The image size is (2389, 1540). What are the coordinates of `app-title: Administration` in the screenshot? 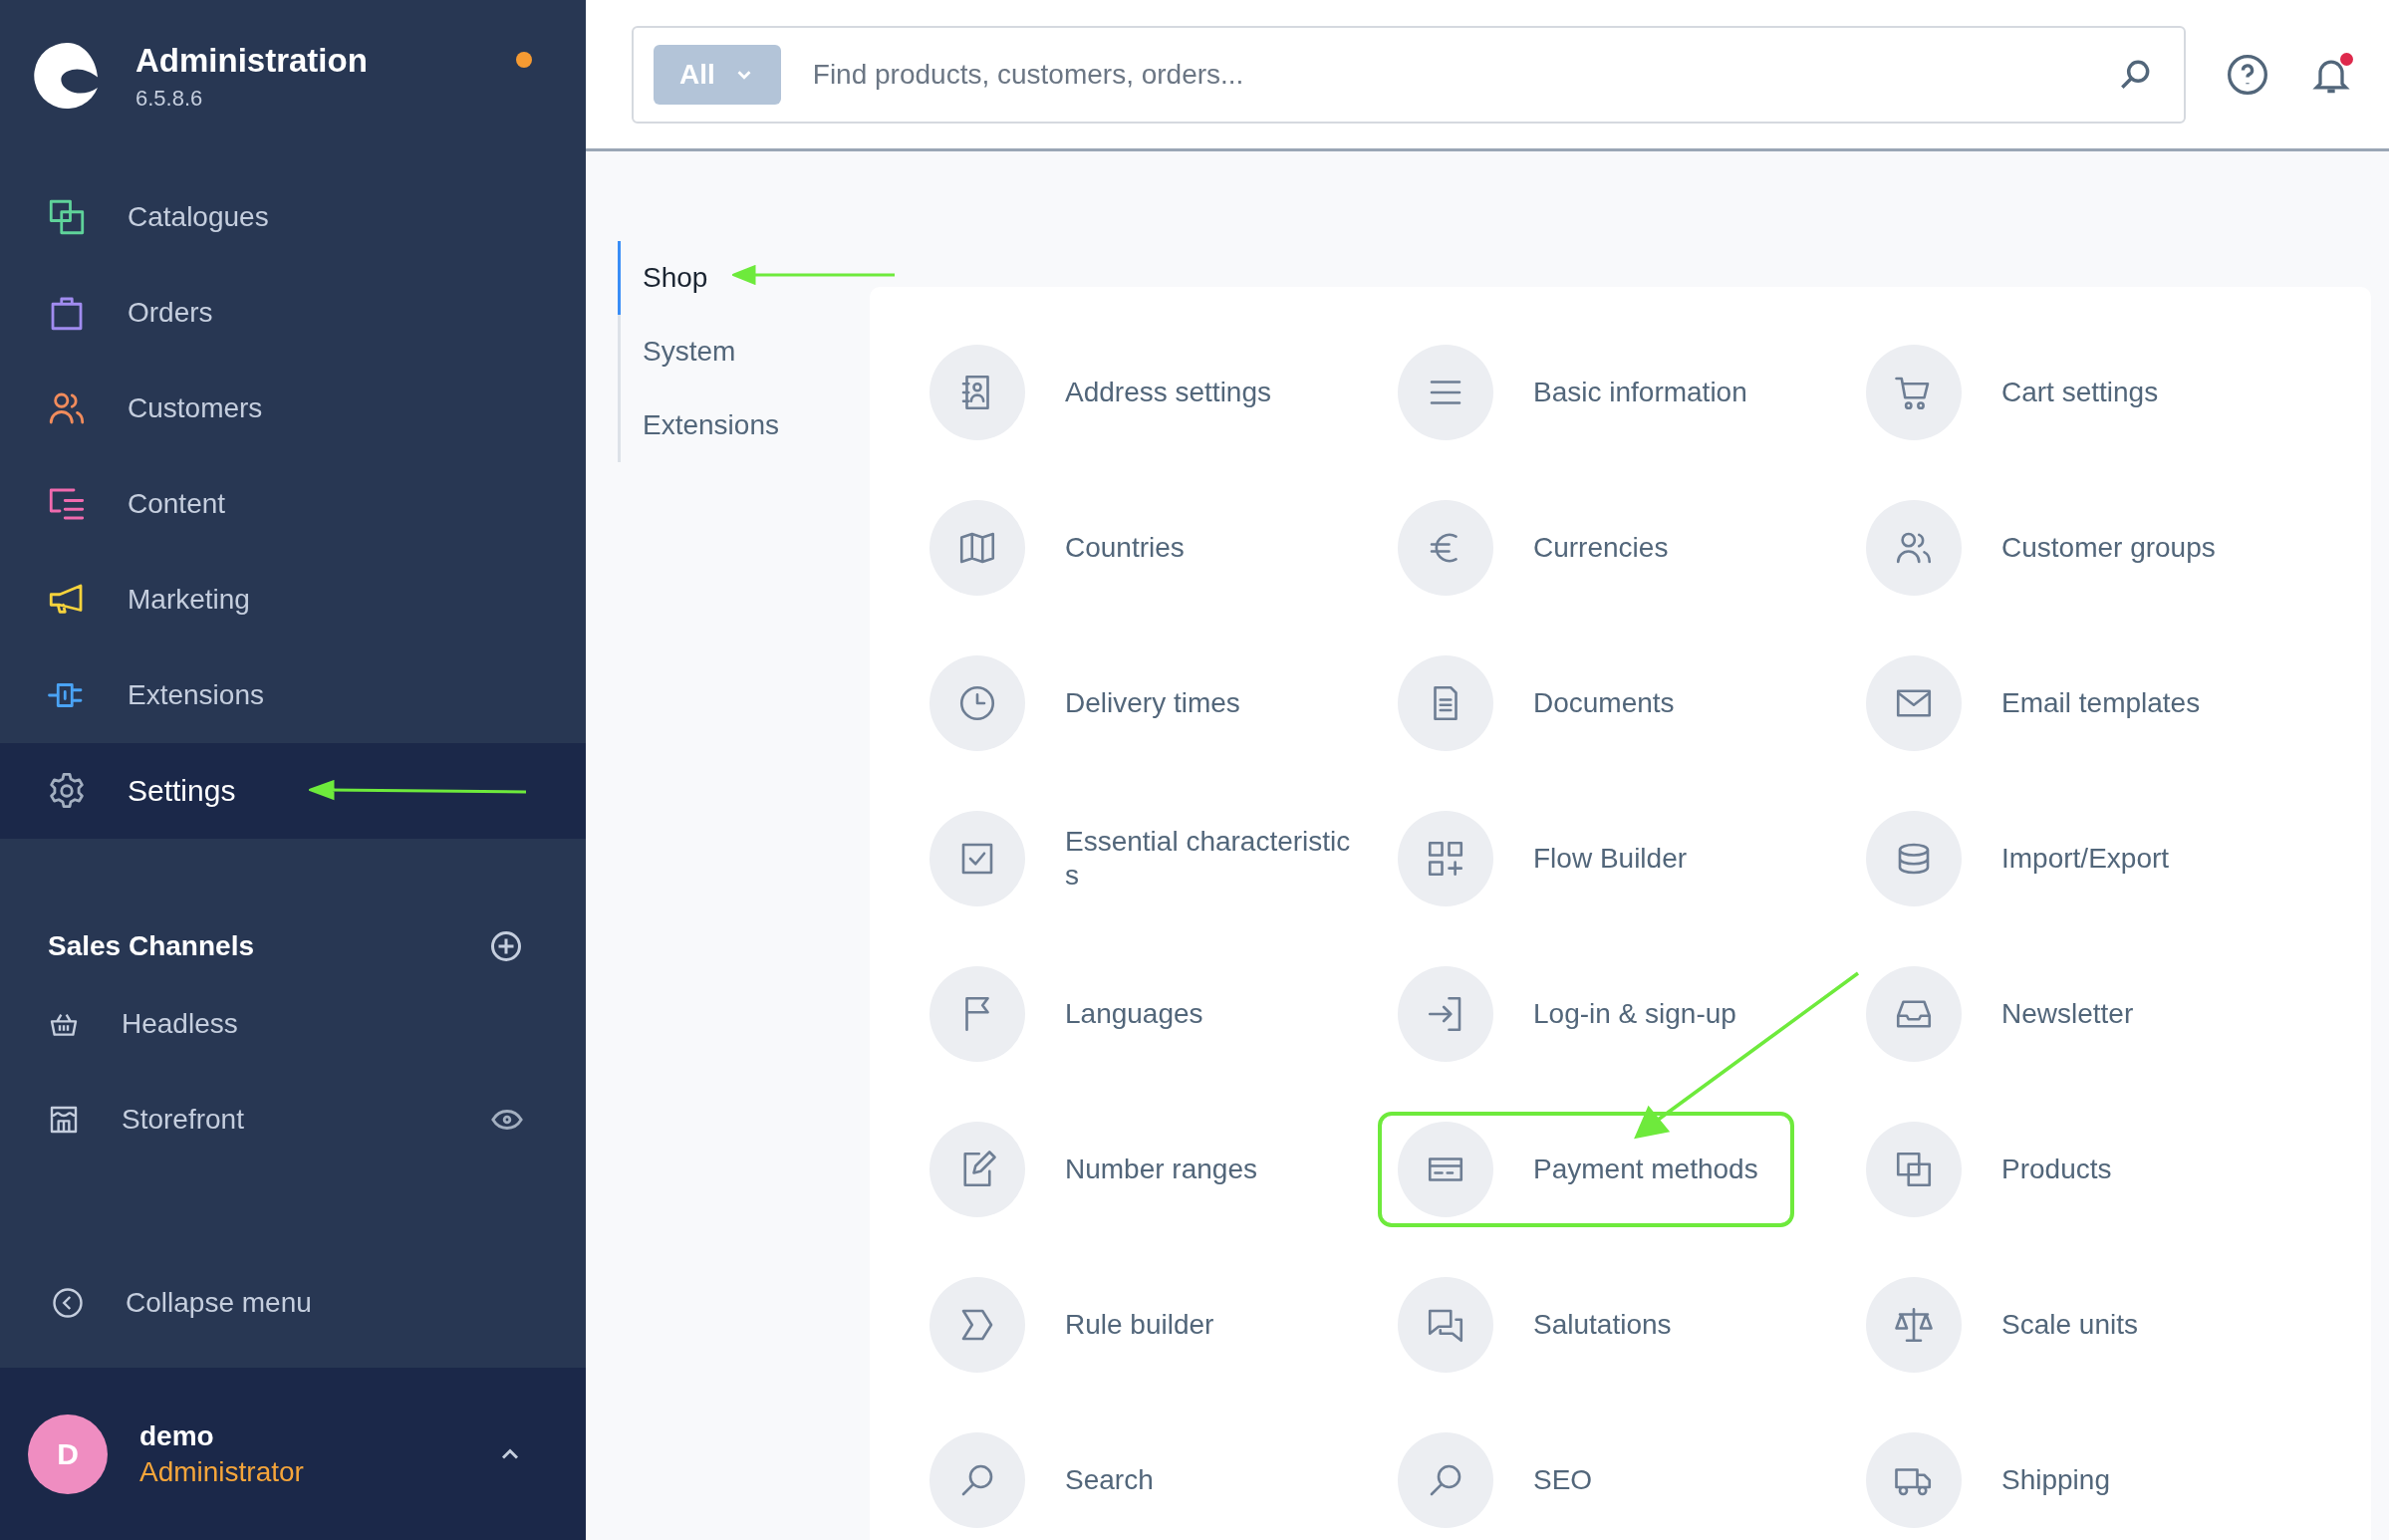 It's located at (251, 61).